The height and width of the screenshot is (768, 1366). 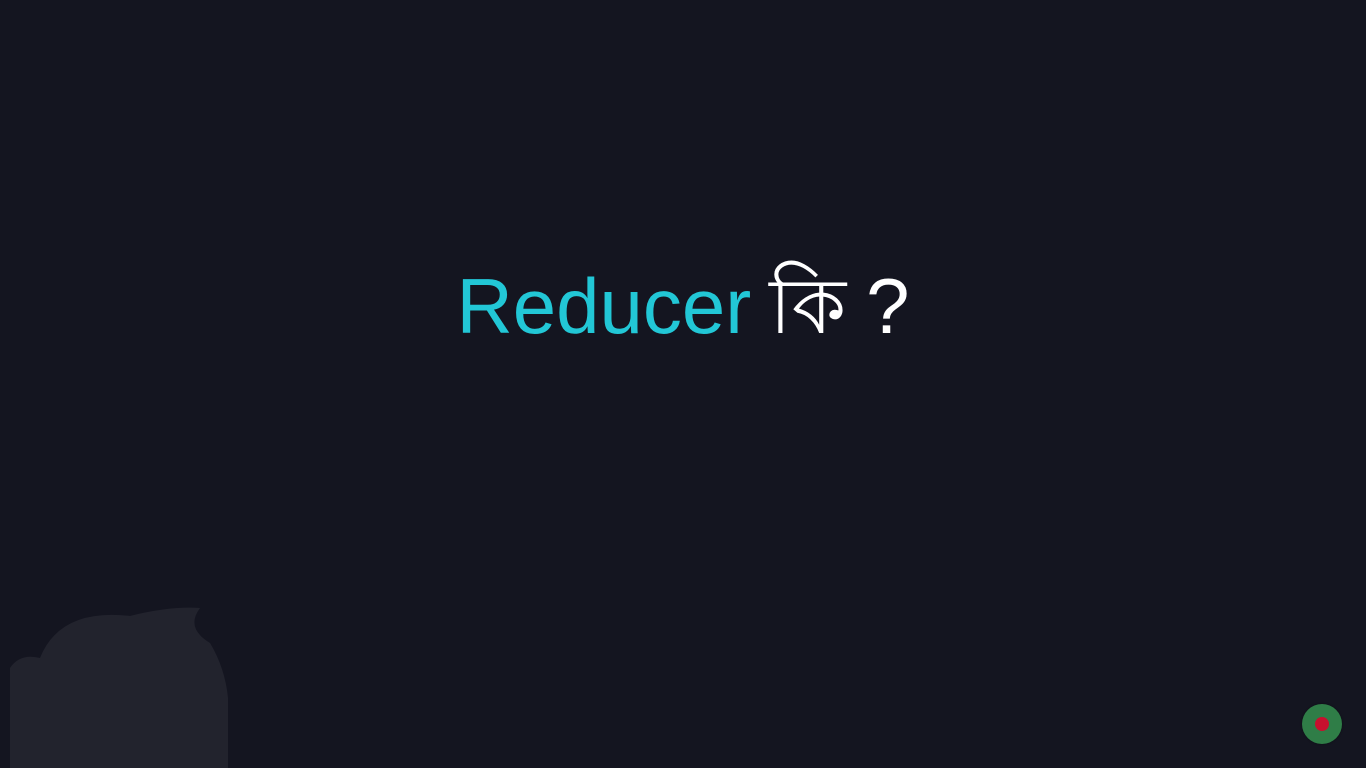 I want to click on bangladesh-flag-icon, so click(x=1322, y=724).